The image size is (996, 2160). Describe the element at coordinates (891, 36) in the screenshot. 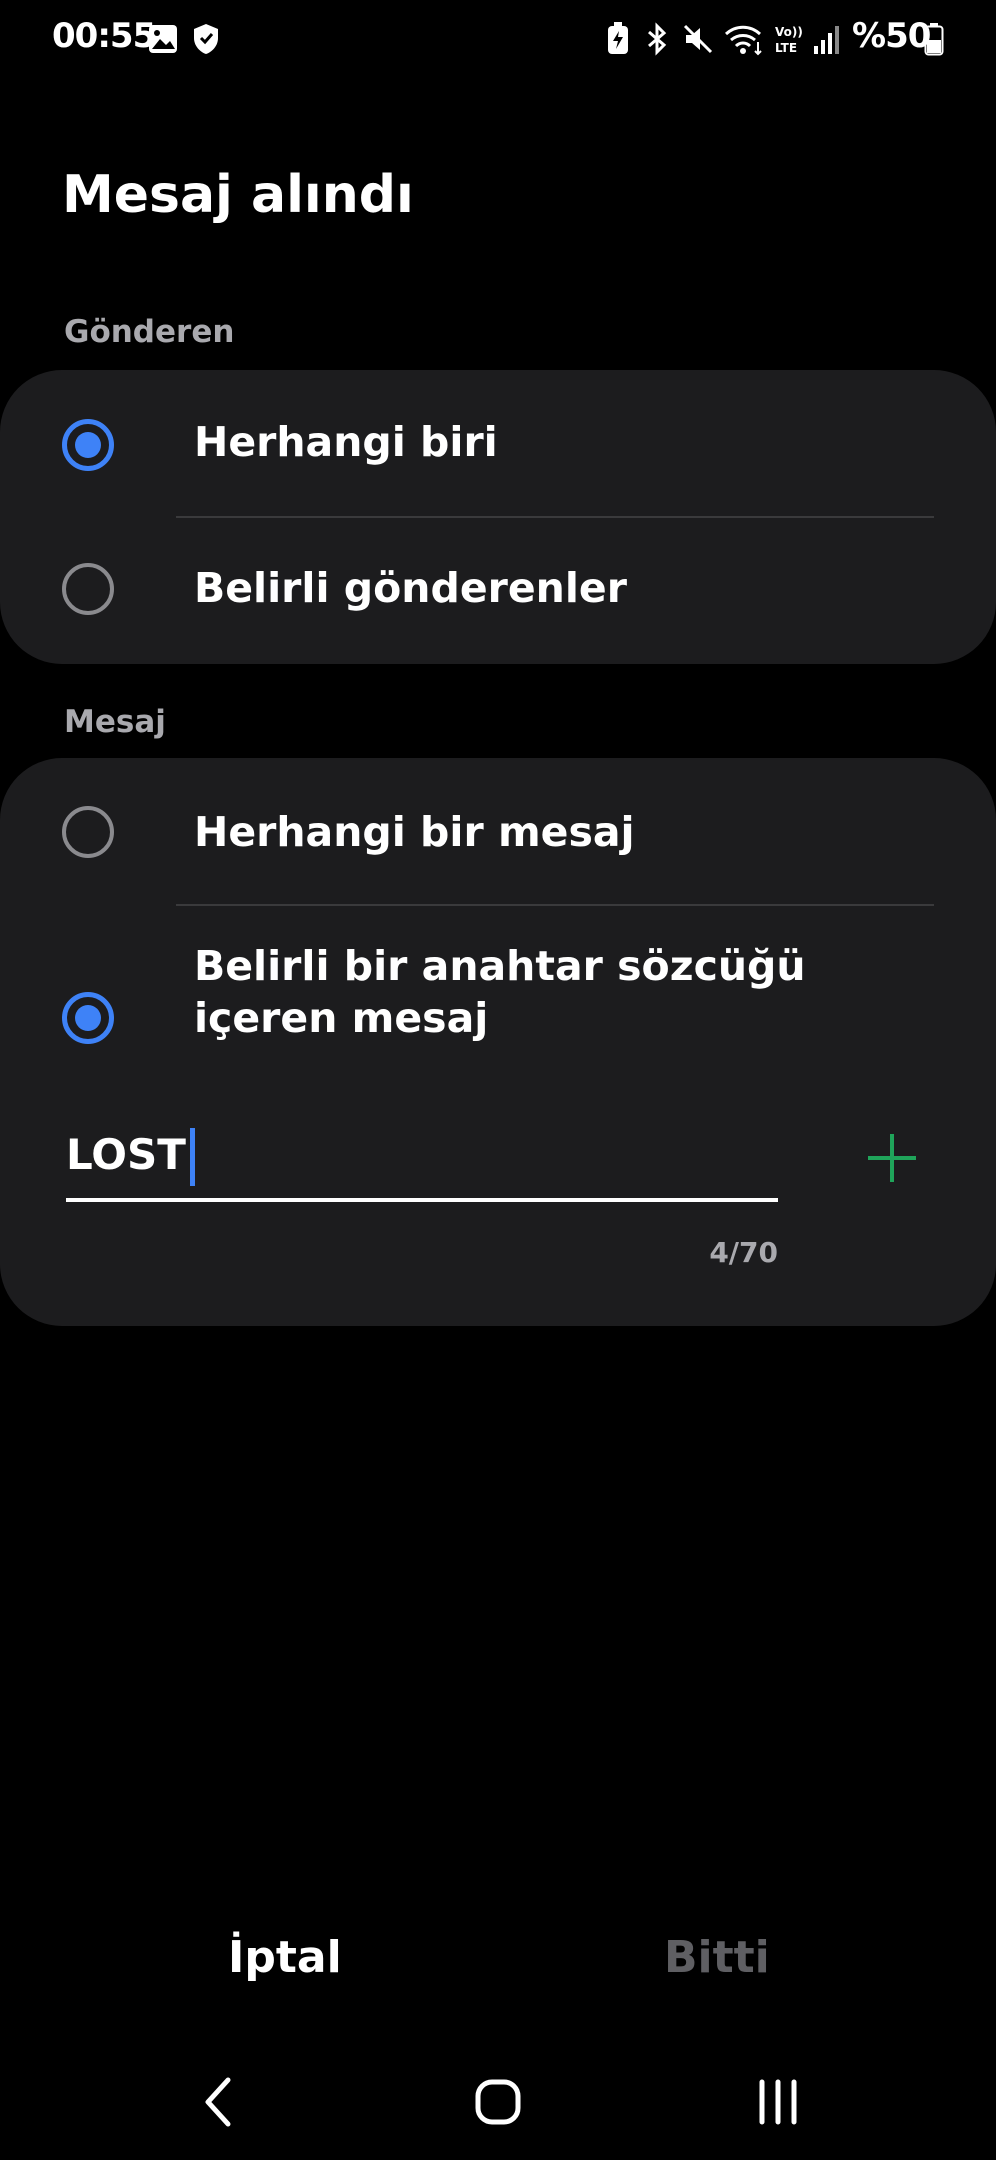

I see `battery-percentage: %50` at that location.